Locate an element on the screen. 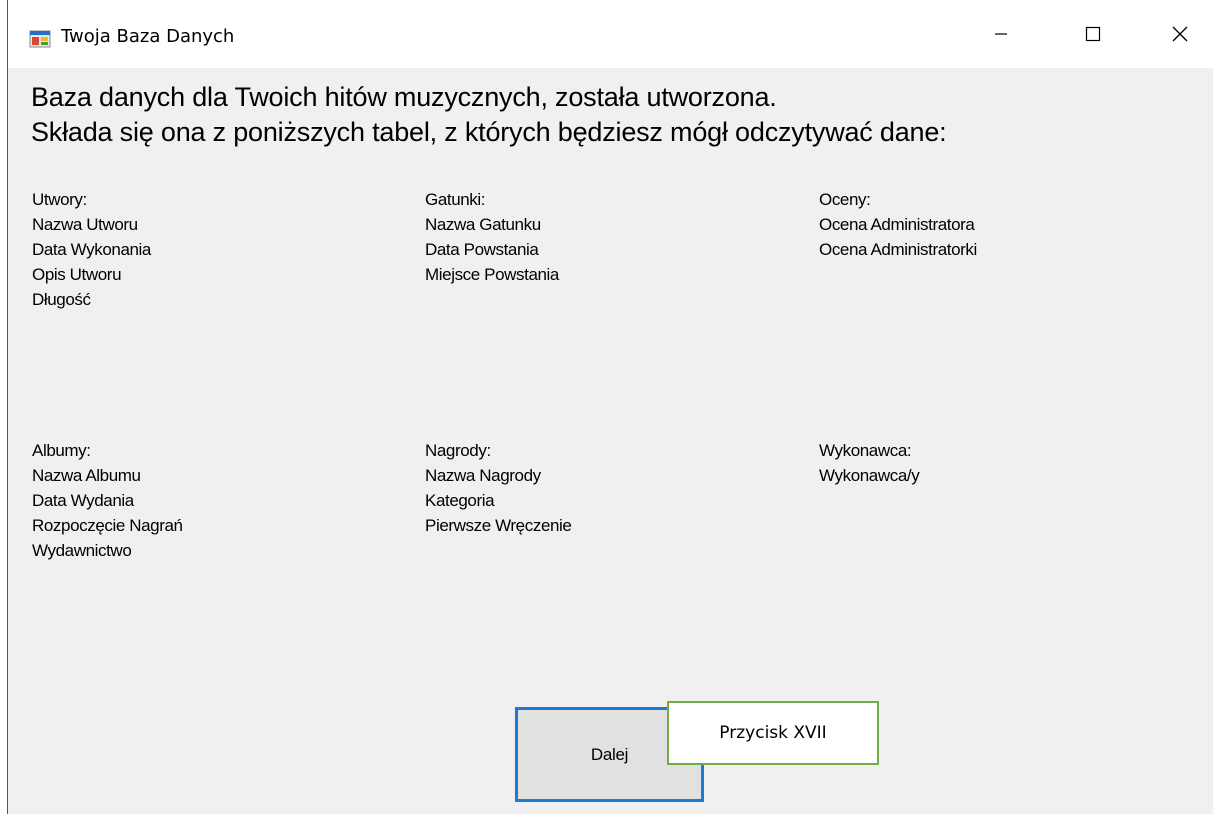  table-wykonawca: Wykonawca: Wykonawca/y is located at coordinates (869, 463).